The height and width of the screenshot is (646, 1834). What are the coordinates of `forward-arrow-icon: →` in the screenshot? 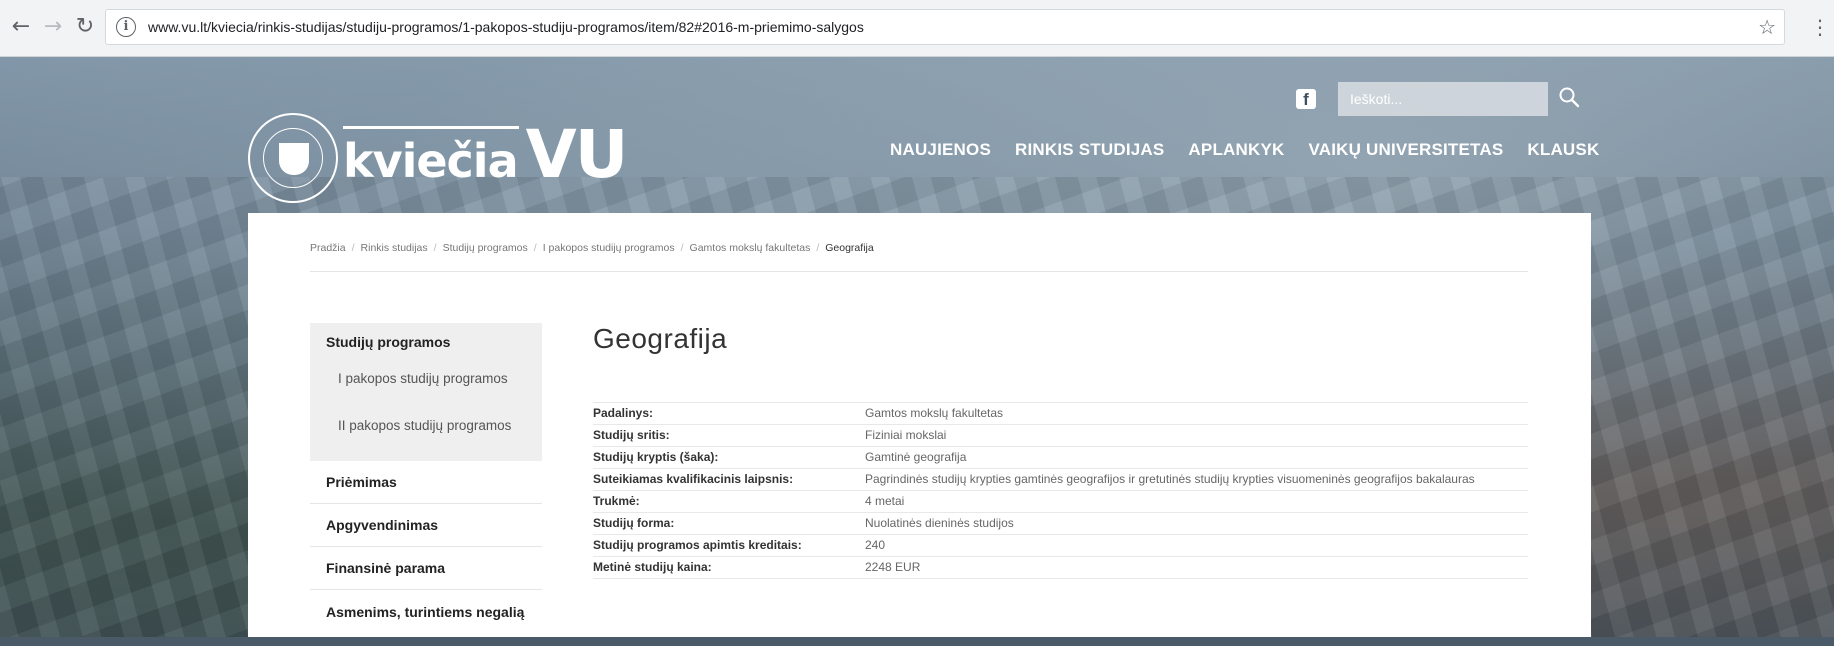 It's located at (53, 27).